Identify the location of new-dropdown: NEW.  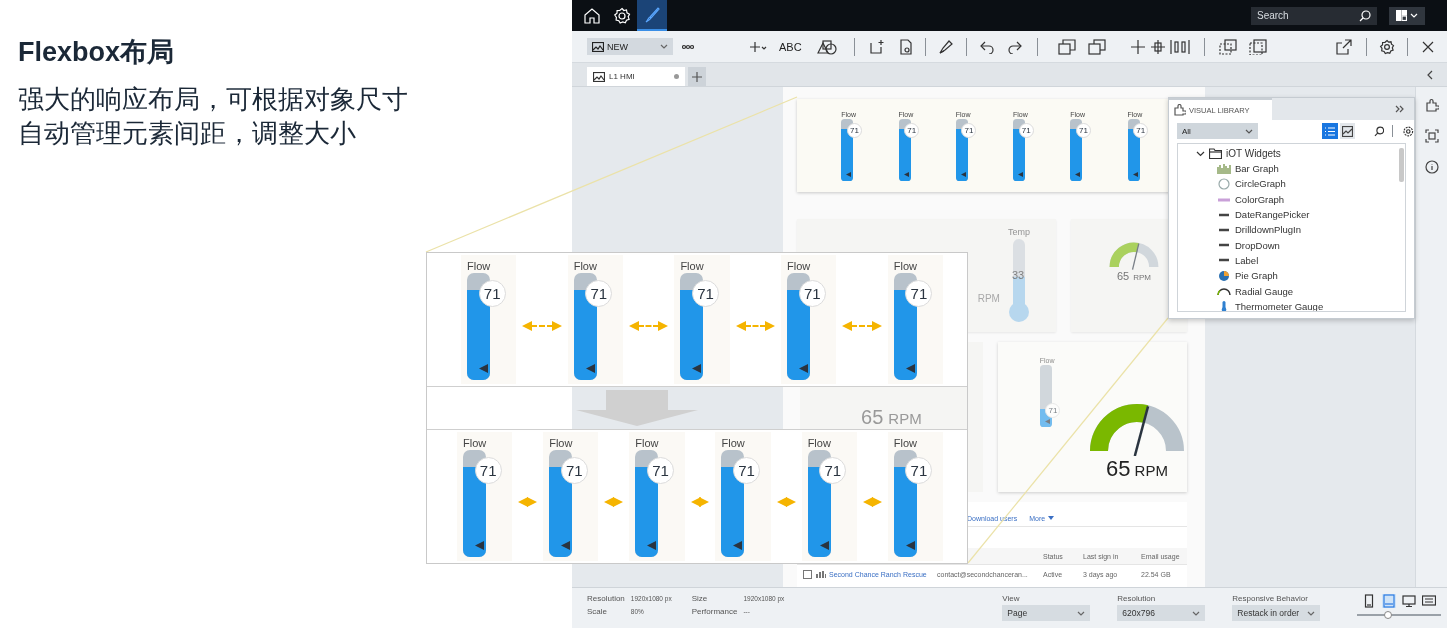
(630, 46).